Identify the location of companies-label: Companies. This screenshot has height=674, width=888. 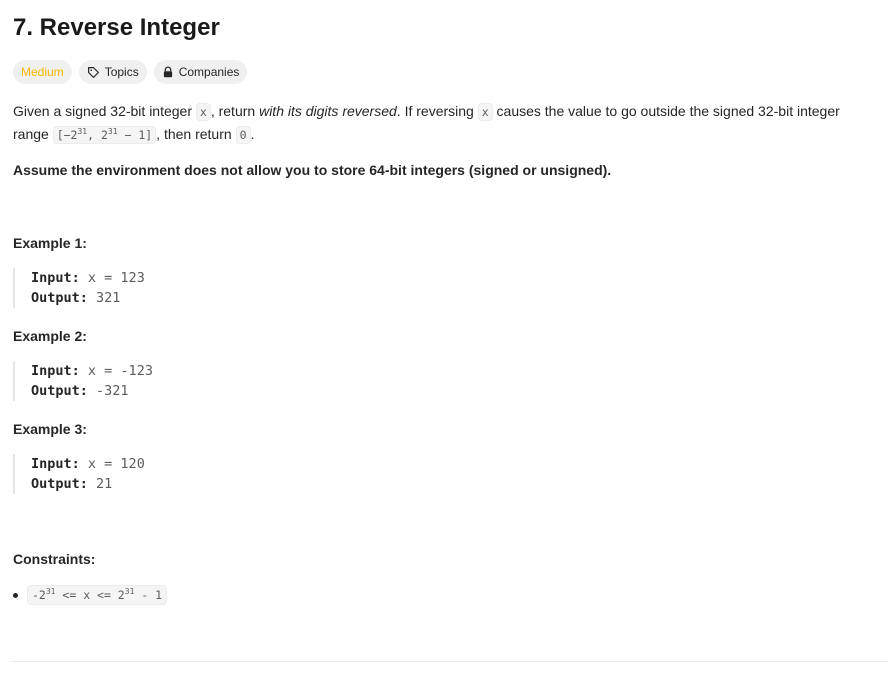
(209, 72).